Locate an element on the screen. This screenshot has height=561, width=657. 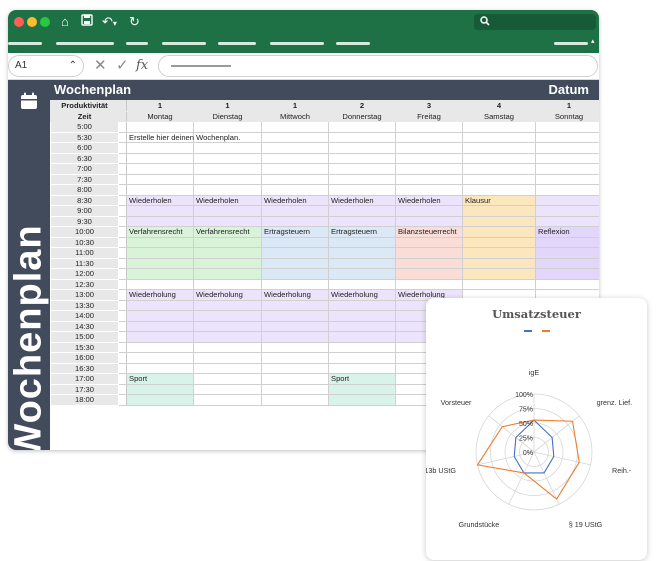
header-label-cell: Produktivität is located at coordinates (84, 106).